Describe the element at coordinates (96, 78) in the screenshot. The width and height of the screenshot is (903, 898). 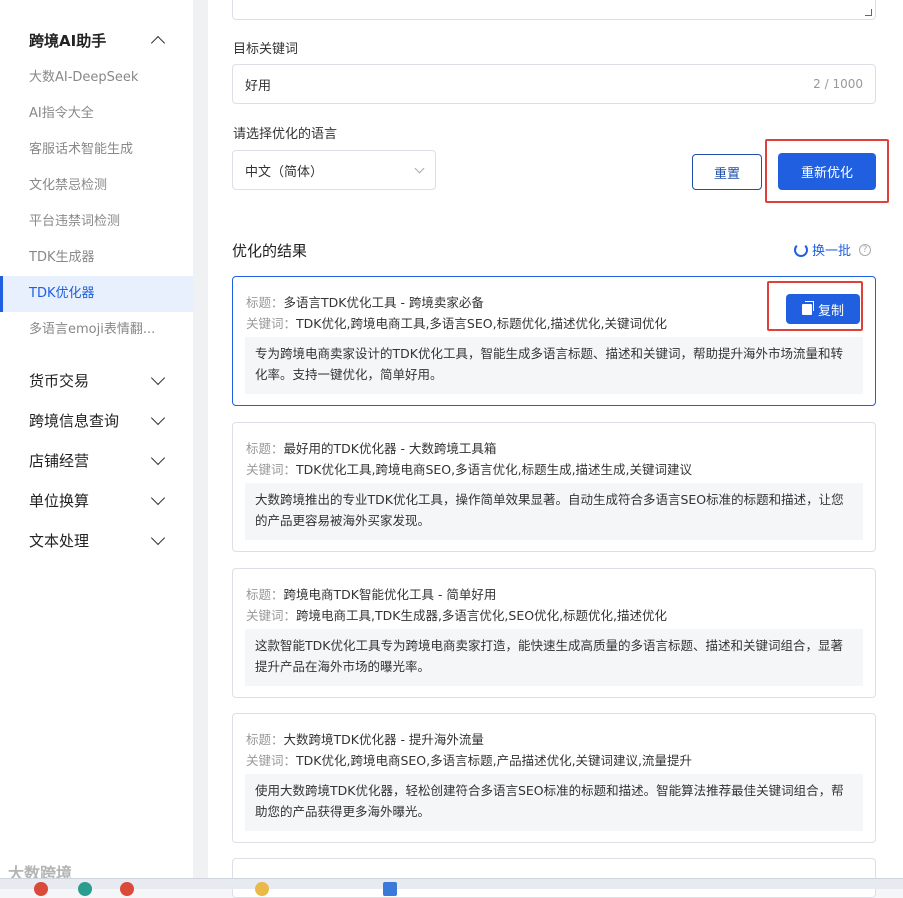
I see `sidebar-item-deepseek: 大数AI-DeepSeek` at that location.